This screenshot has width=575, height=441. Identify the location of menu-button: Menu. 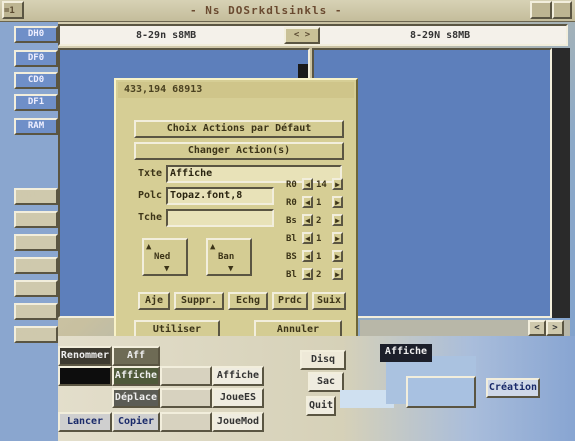
(36, 196).